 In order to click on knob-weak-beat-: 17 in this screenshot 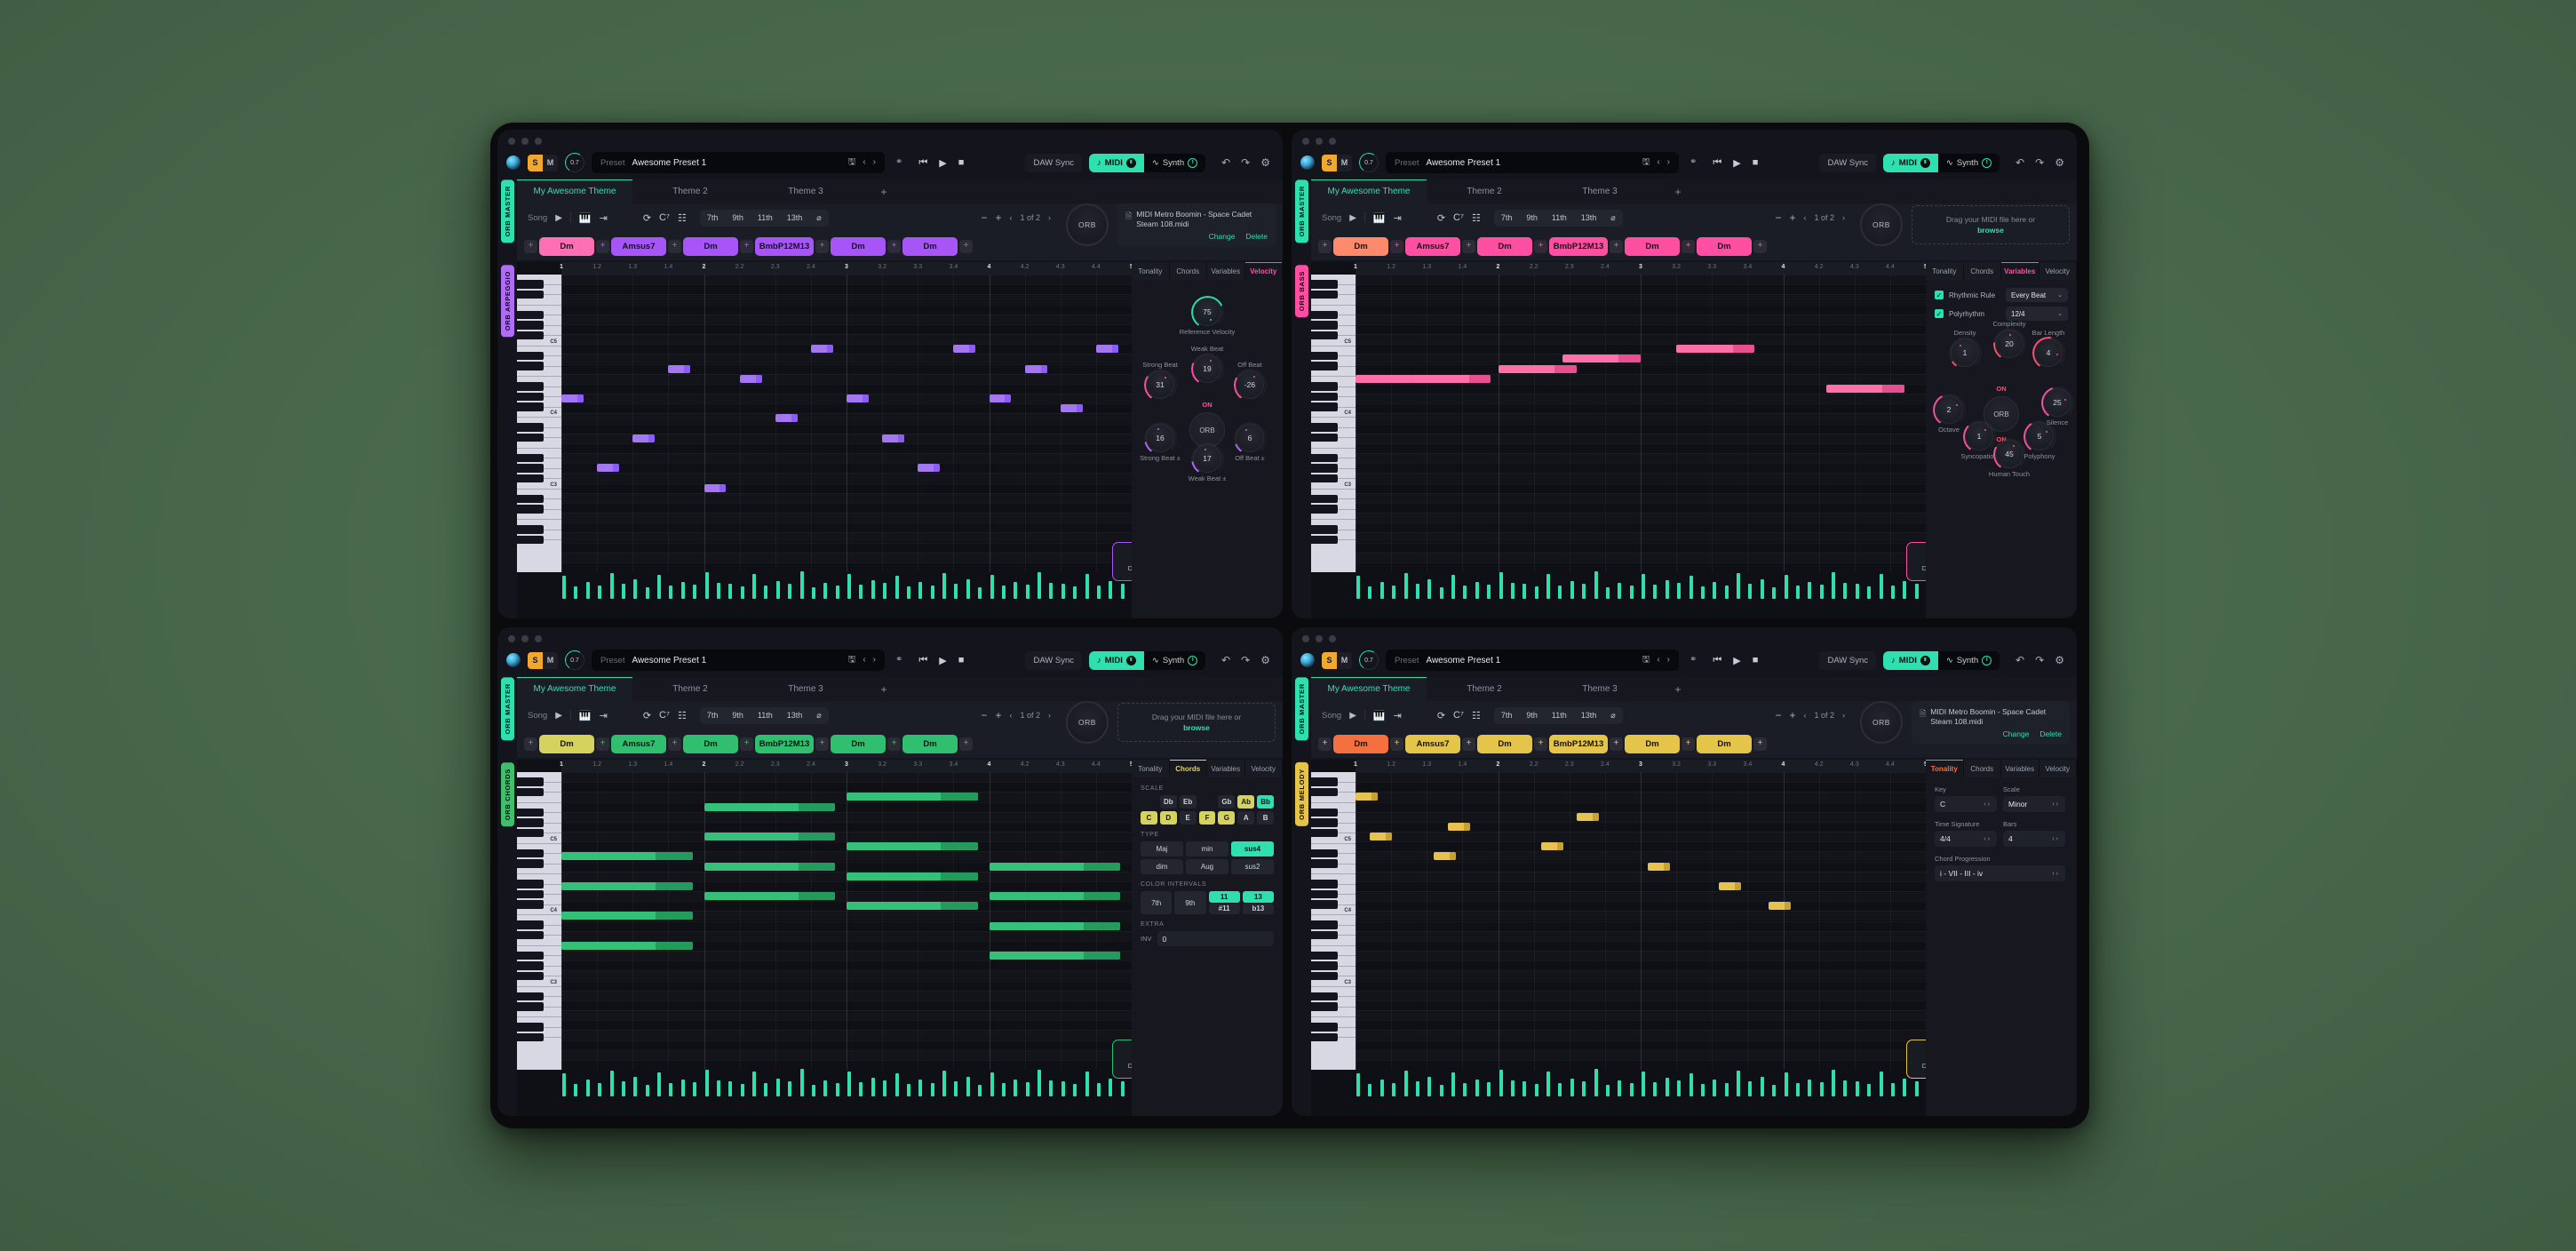, I will do `click(1207, 458)`.